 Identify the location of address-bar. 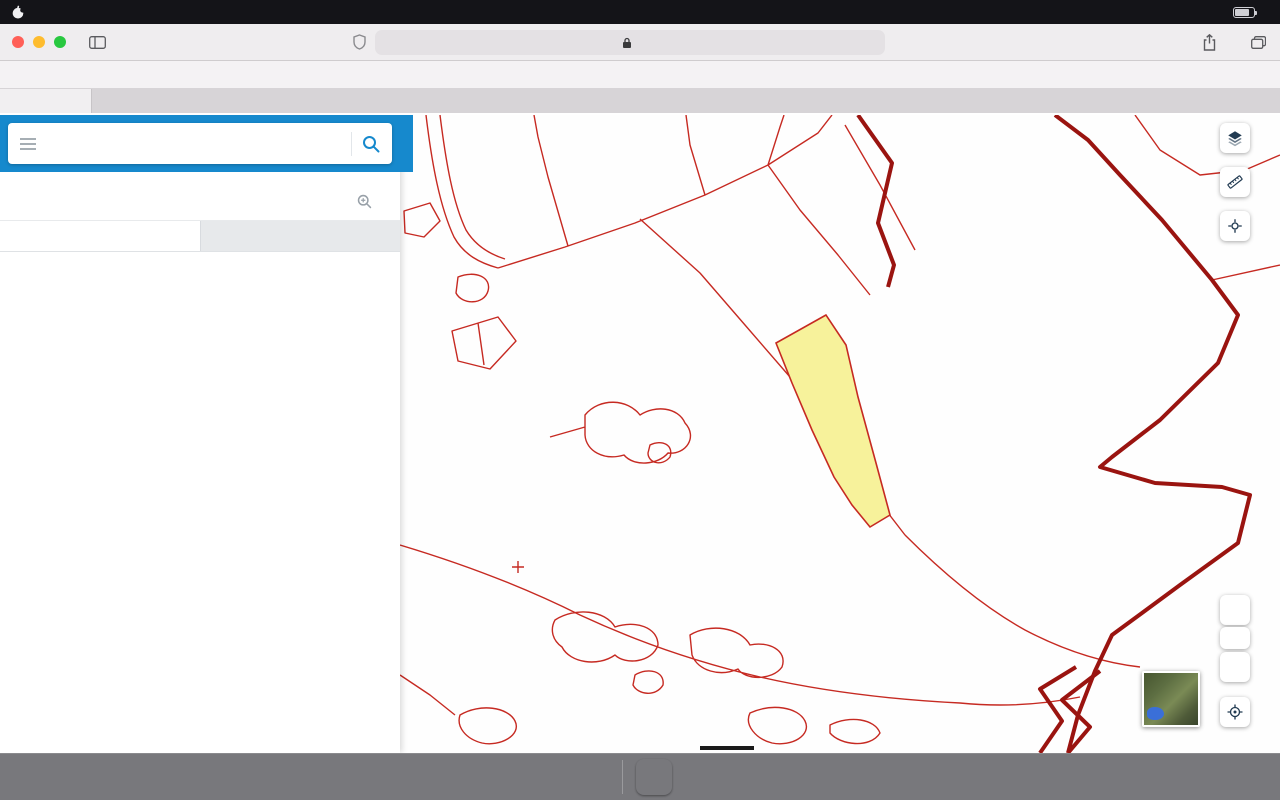
(630, 42).